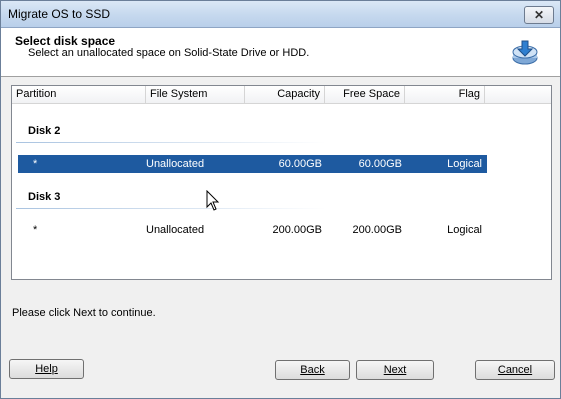 The height and width of the screenshot is (399, 561). What do you see at coordinates (65, 41) in the screenshot?
I see `step-title: Select disk space` at bounding box center [65, 41].